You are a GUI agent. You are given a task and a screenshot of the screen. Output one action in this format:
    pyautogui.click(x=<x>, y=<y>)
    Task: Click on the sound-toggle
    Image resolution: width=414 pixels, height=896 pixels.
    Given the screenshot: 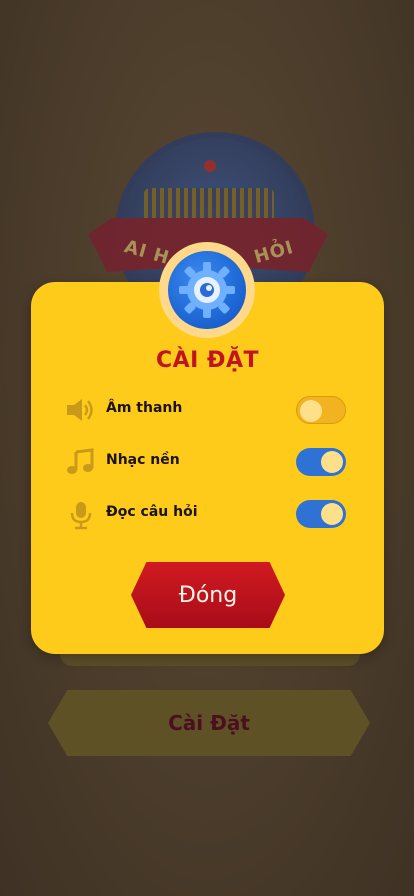 What is the action you would take?
    pyautogui.click(x=321, y=410)
    